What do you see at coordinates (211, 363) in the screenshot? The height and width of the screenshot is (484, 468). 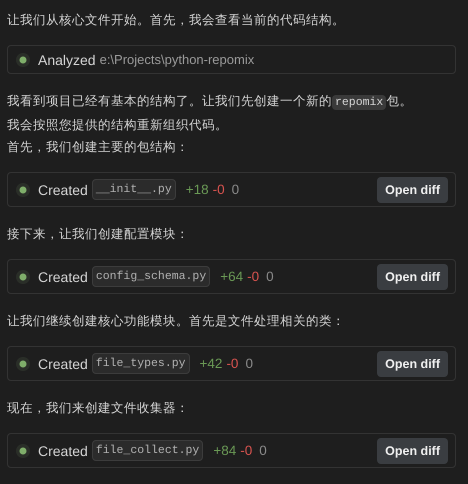 I see `added-count: +42` at bounding box center [211, 363].